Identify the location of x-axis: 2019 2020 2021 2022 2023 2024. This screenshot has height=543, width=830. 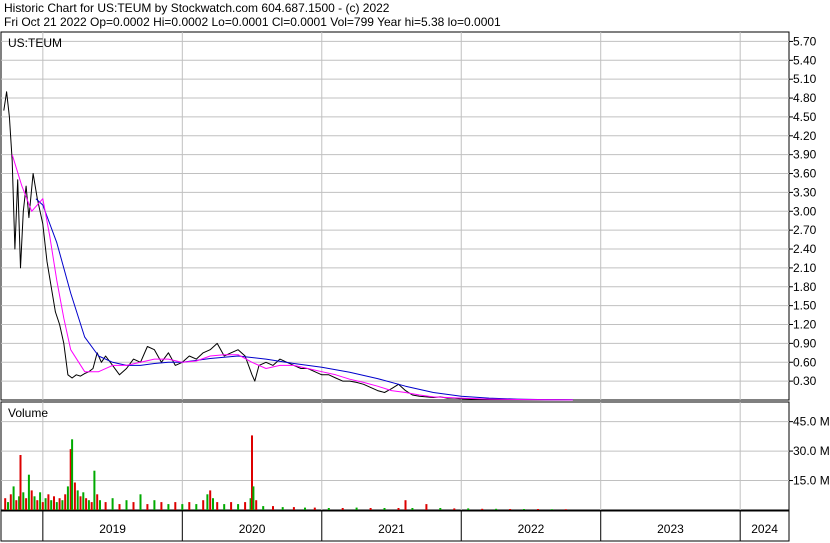
(395, 526).